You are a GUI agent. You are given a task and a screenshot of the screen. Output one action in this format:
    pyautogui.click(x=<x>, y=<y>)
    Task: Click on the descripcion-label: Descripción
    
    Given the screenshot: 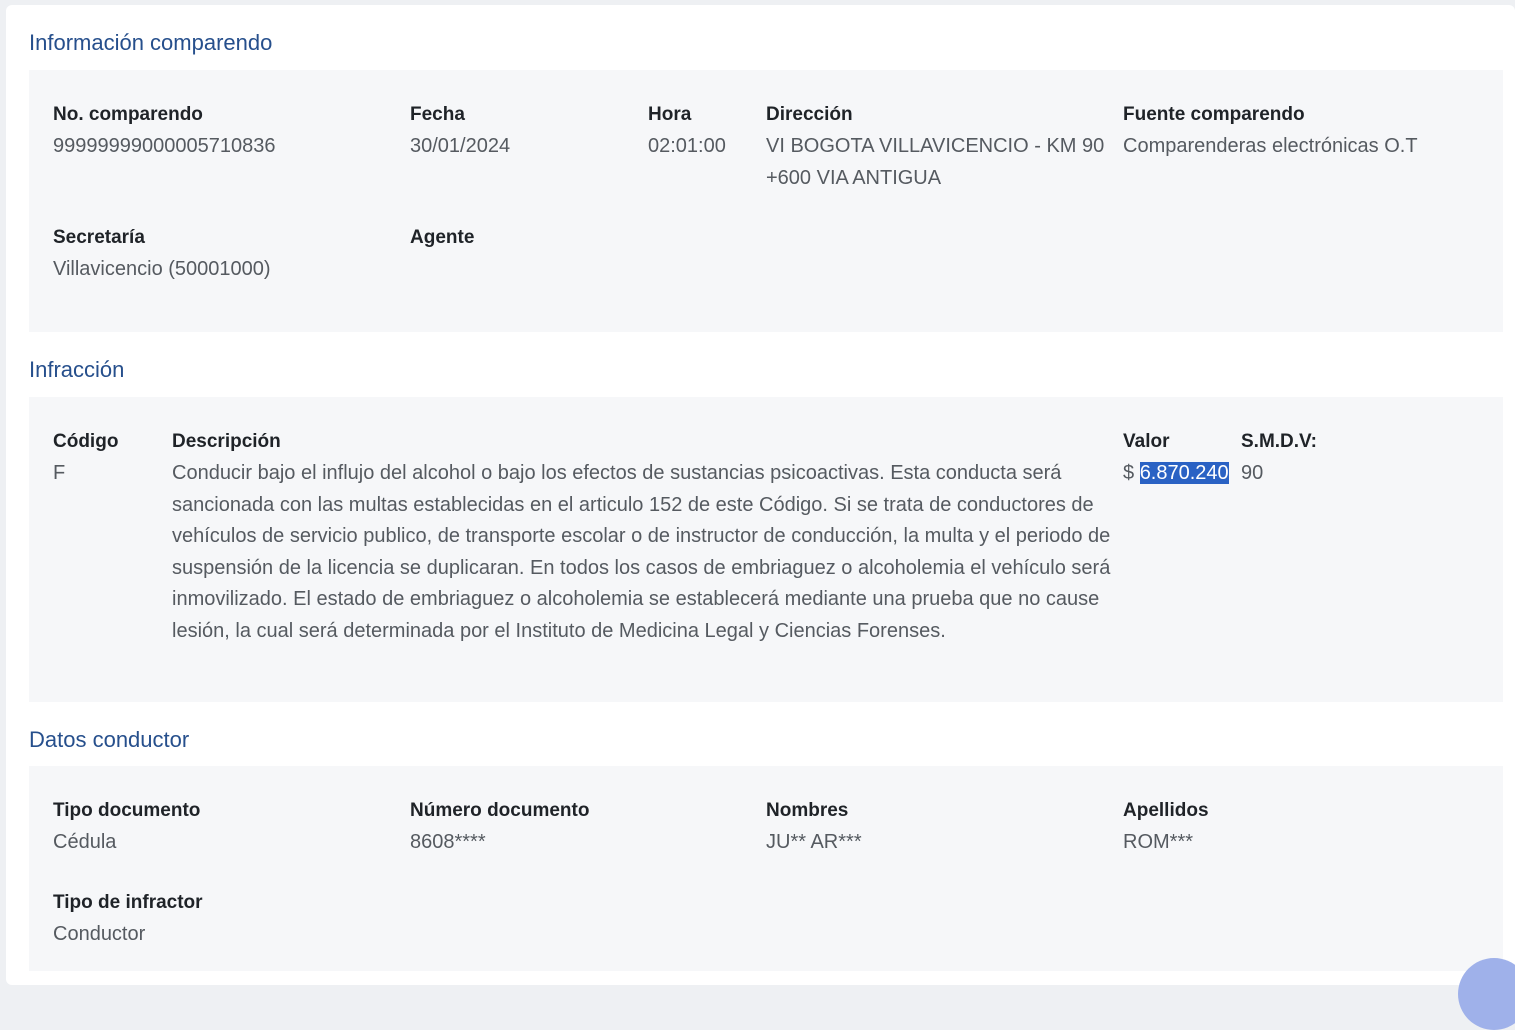 What is the action you would take?
    pyautogui.click(x=226, y=441)
    